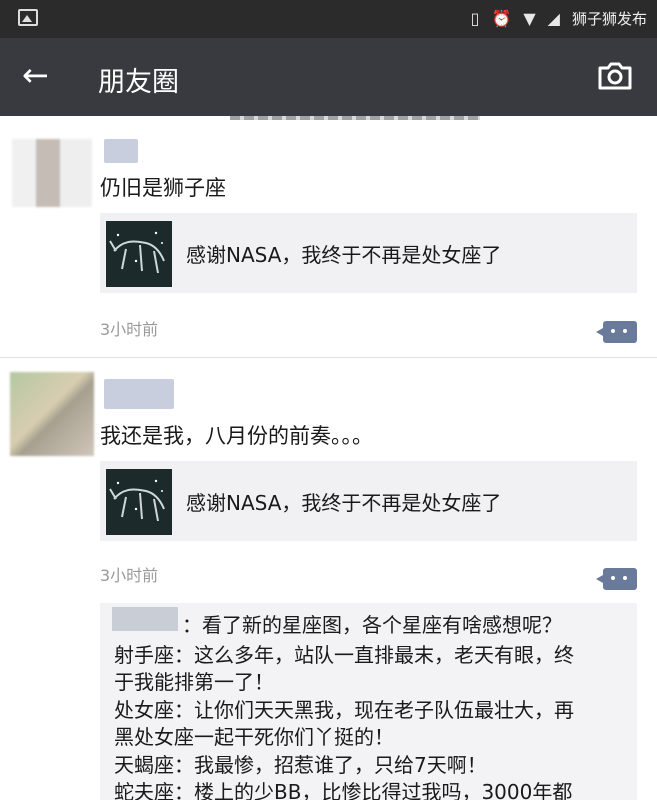 The image size is (657, 800). Describe the element at coordinates (163, 188) in the screenshot. I see `post-text: 仍旧是狮子座` at that location.